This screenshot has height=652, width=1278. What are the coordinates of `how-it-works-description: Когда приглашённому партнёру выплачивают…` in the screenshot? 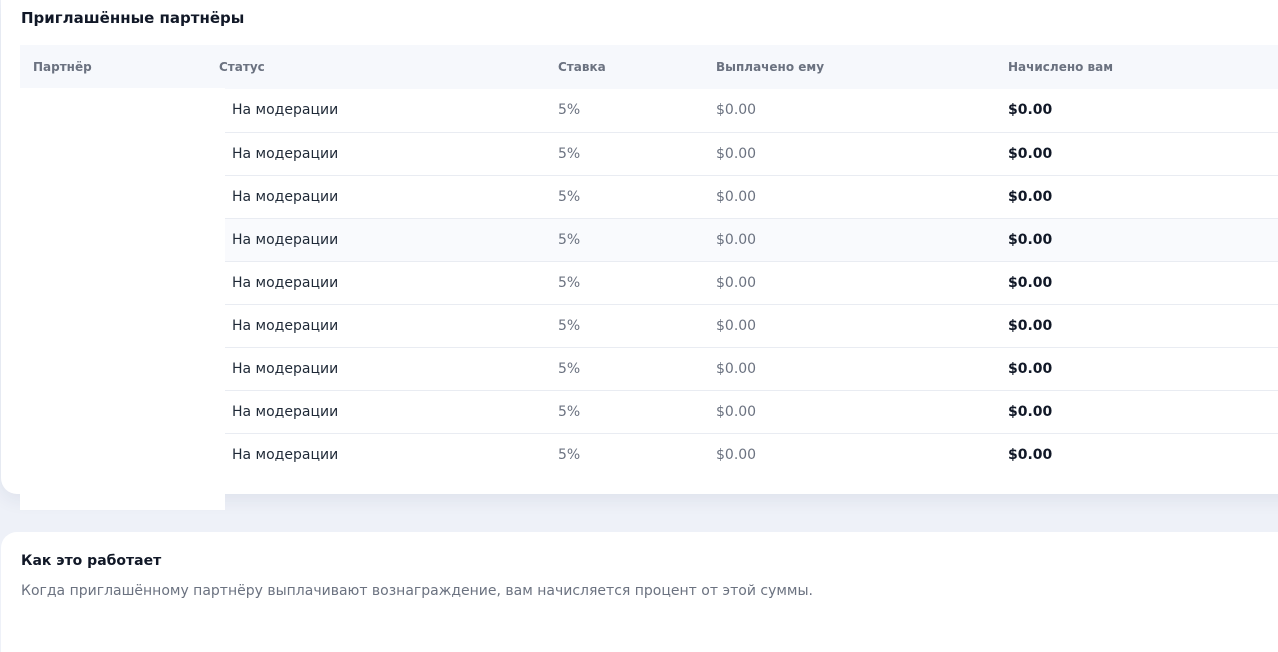 It's located at (417, 591).